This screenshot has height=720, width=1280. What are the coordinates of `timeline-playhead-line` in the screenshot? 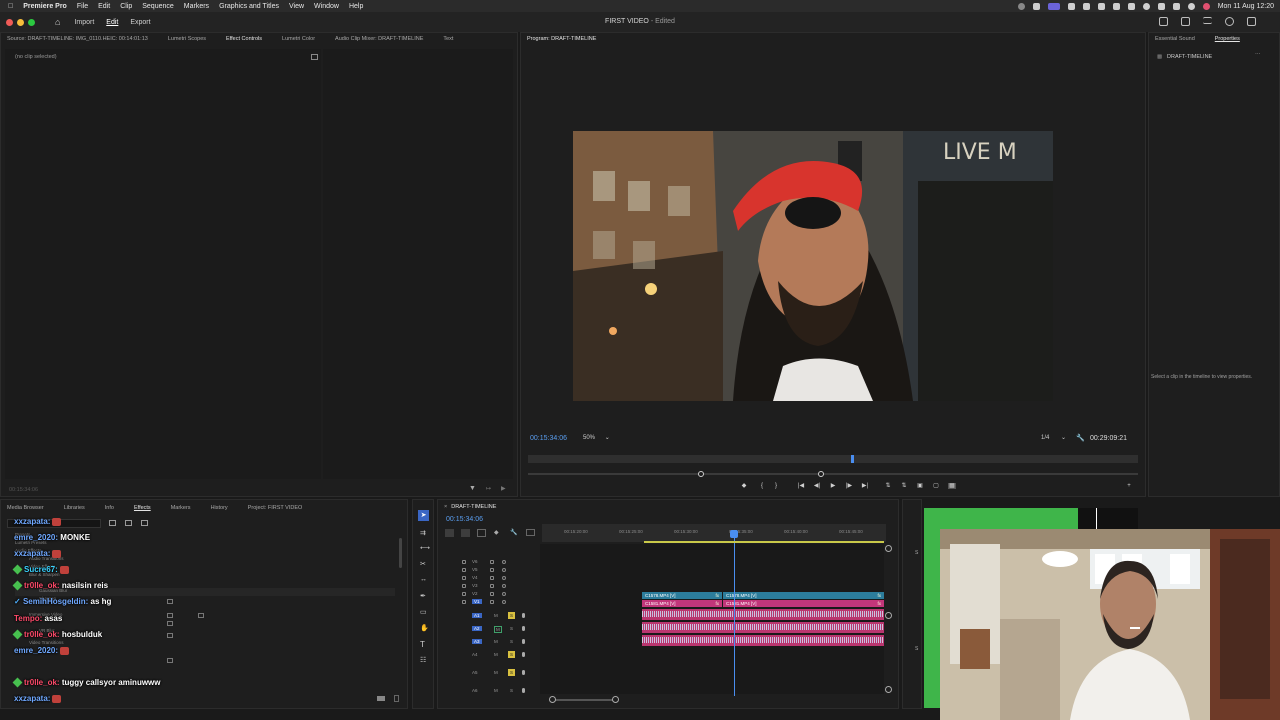 It's located at (734, 613).